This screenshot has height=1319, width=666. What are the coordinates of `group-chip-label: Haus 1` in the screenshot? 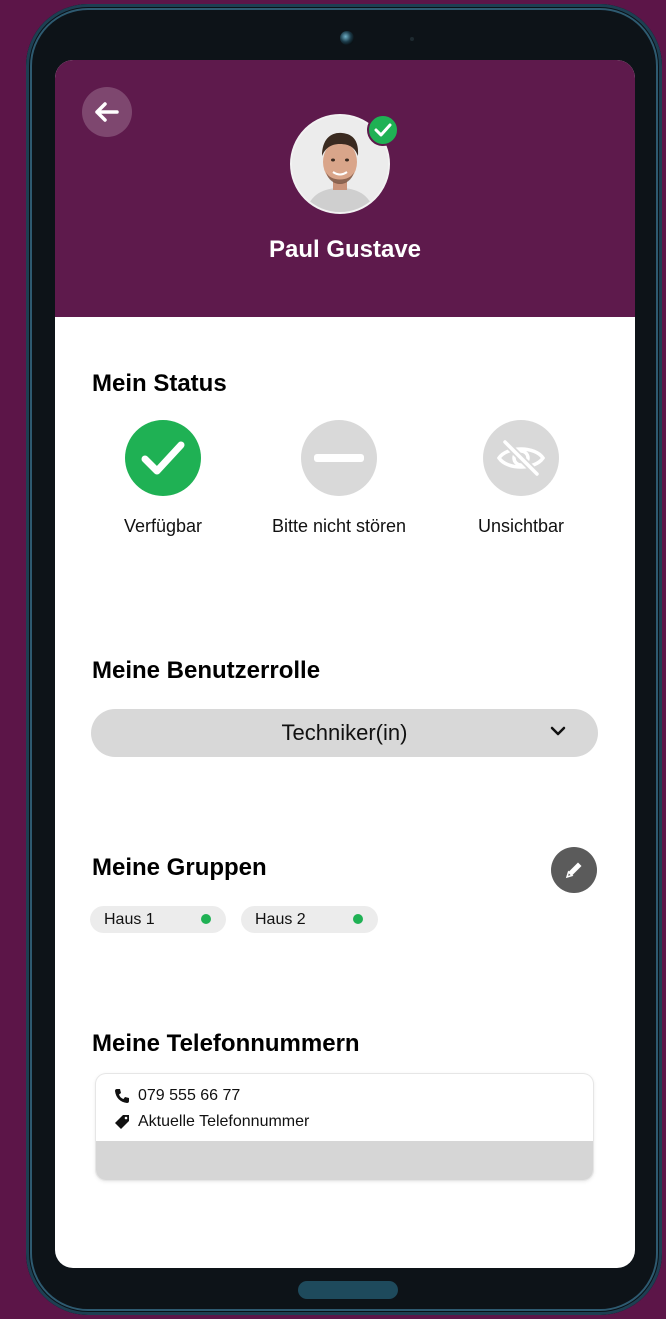 It's located at (129, 919).